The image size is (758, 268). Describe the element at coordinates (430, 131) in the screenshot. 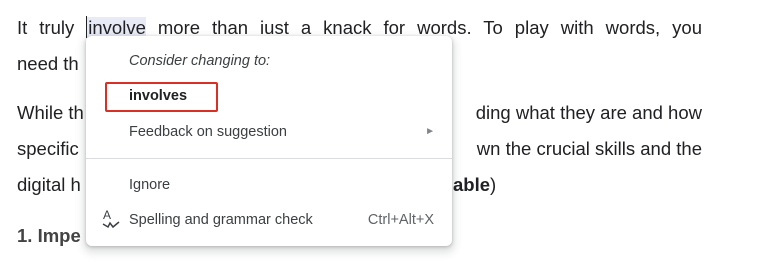

I see `submenu-arrow-icon: ►` at that location.